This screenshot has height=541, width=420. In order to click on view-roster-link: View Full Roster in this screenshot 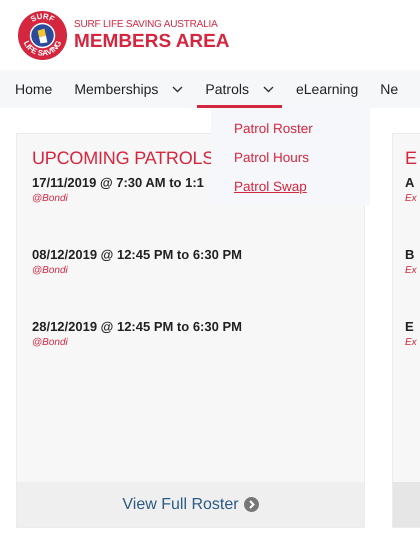, I will do `click(180, 505)`.